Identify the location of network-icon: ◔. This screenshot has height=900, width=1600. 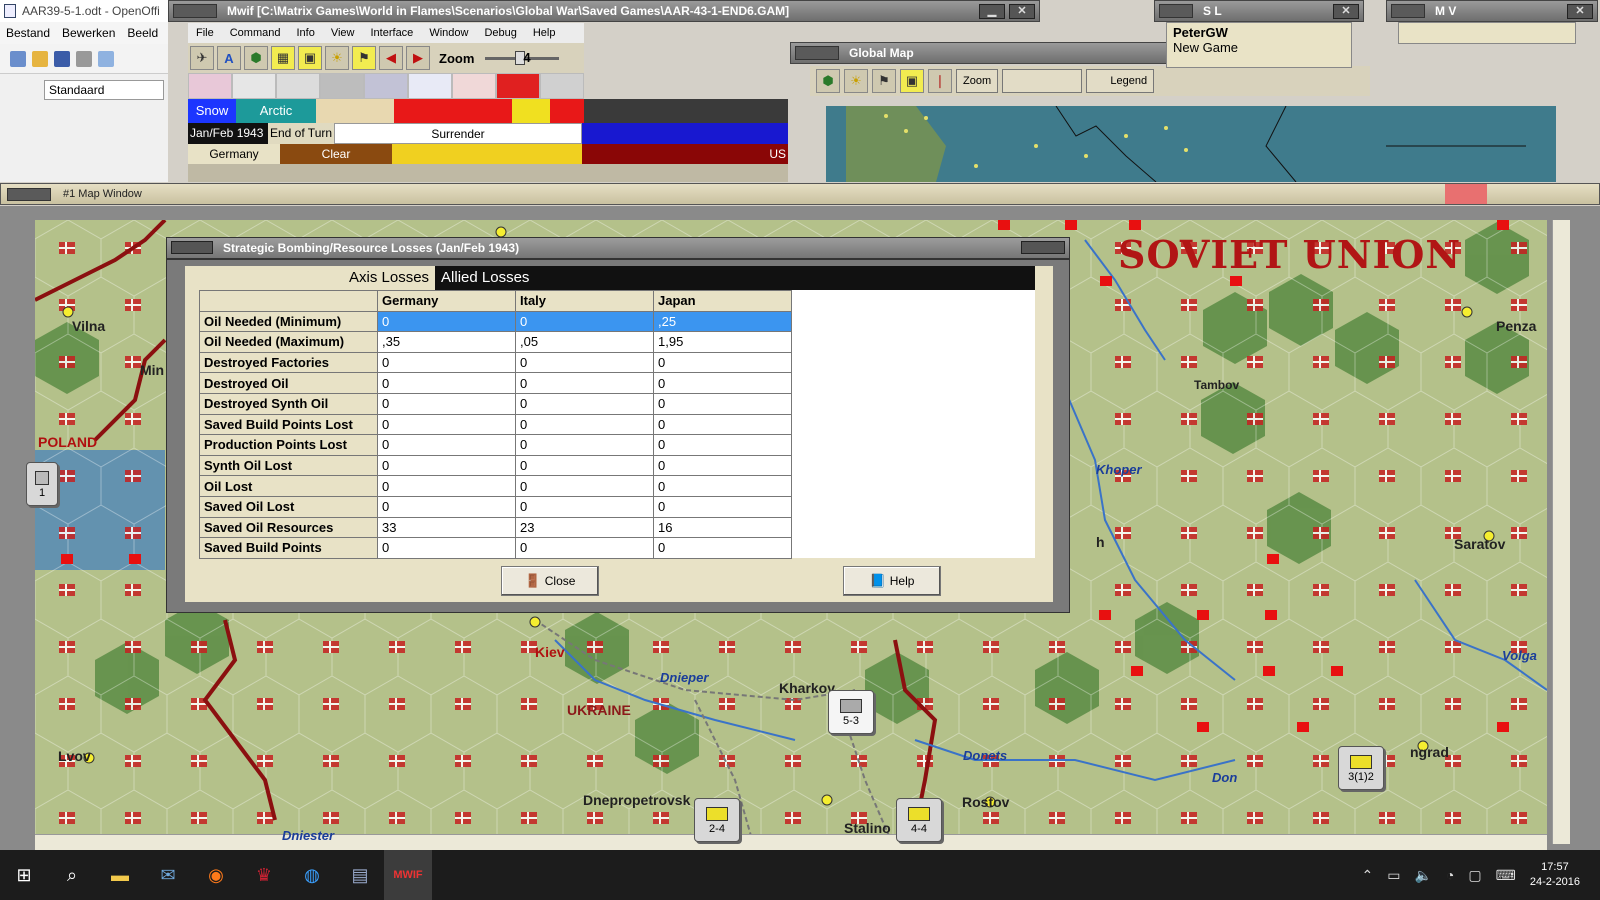
(1450, 875).